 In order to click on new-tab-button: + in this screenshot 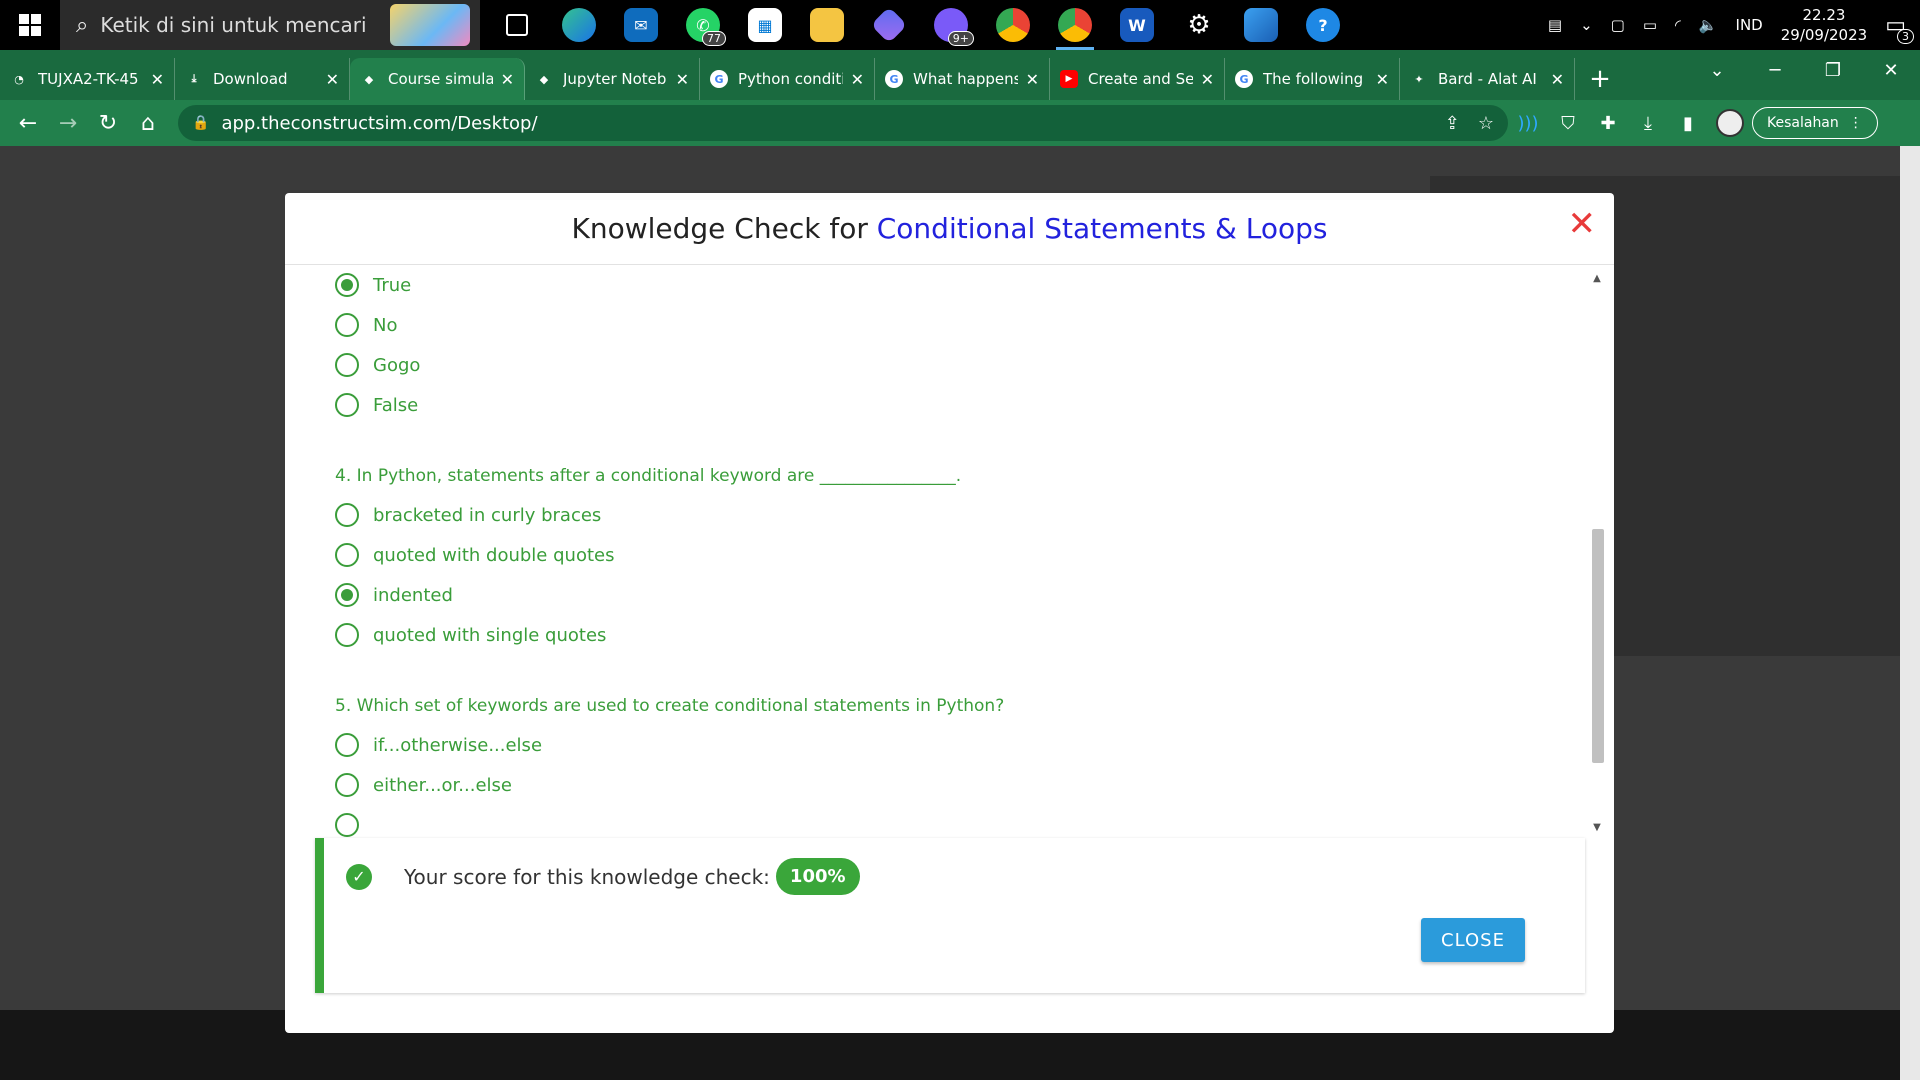, I will do `click(1600, 79)`.